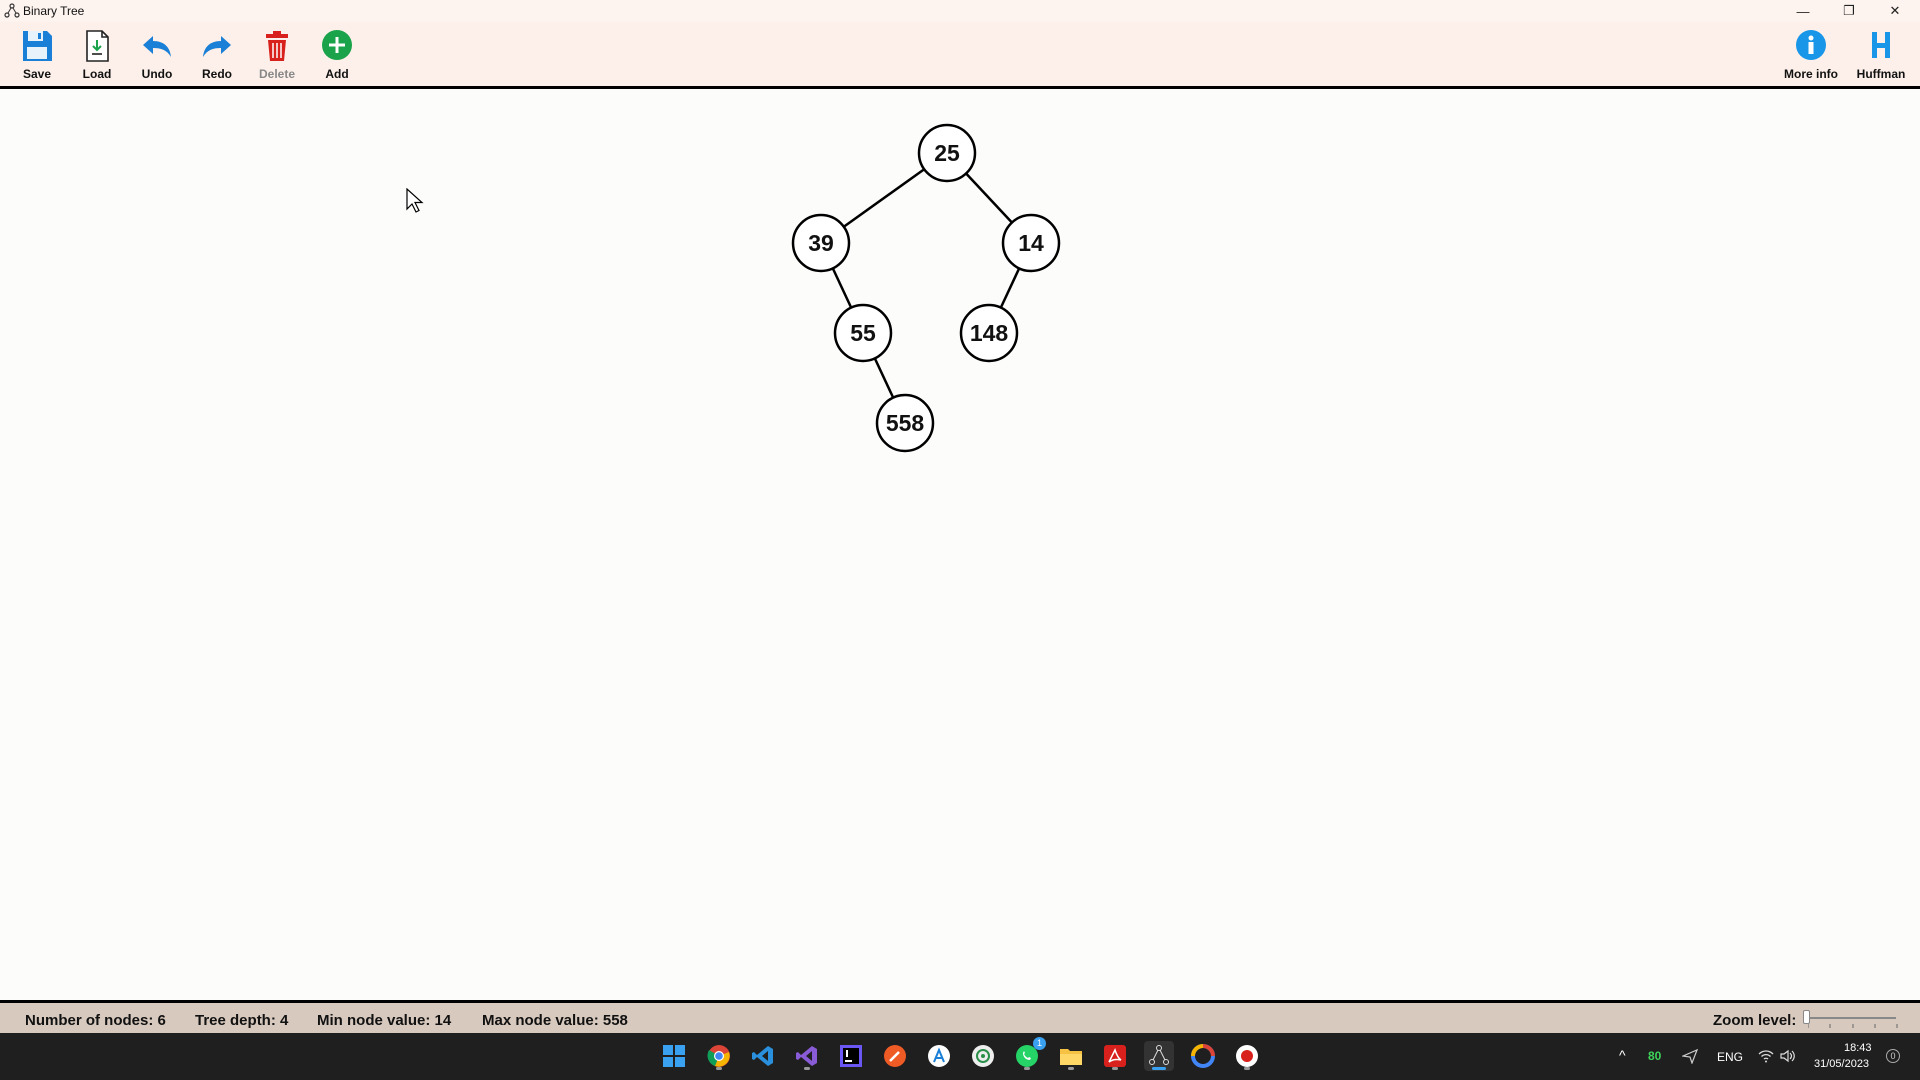 The image size is (1920, 1080). Describe the element at coordinates (1881, 45) in the screenshot. I see `huffman-h-icon` at that location.